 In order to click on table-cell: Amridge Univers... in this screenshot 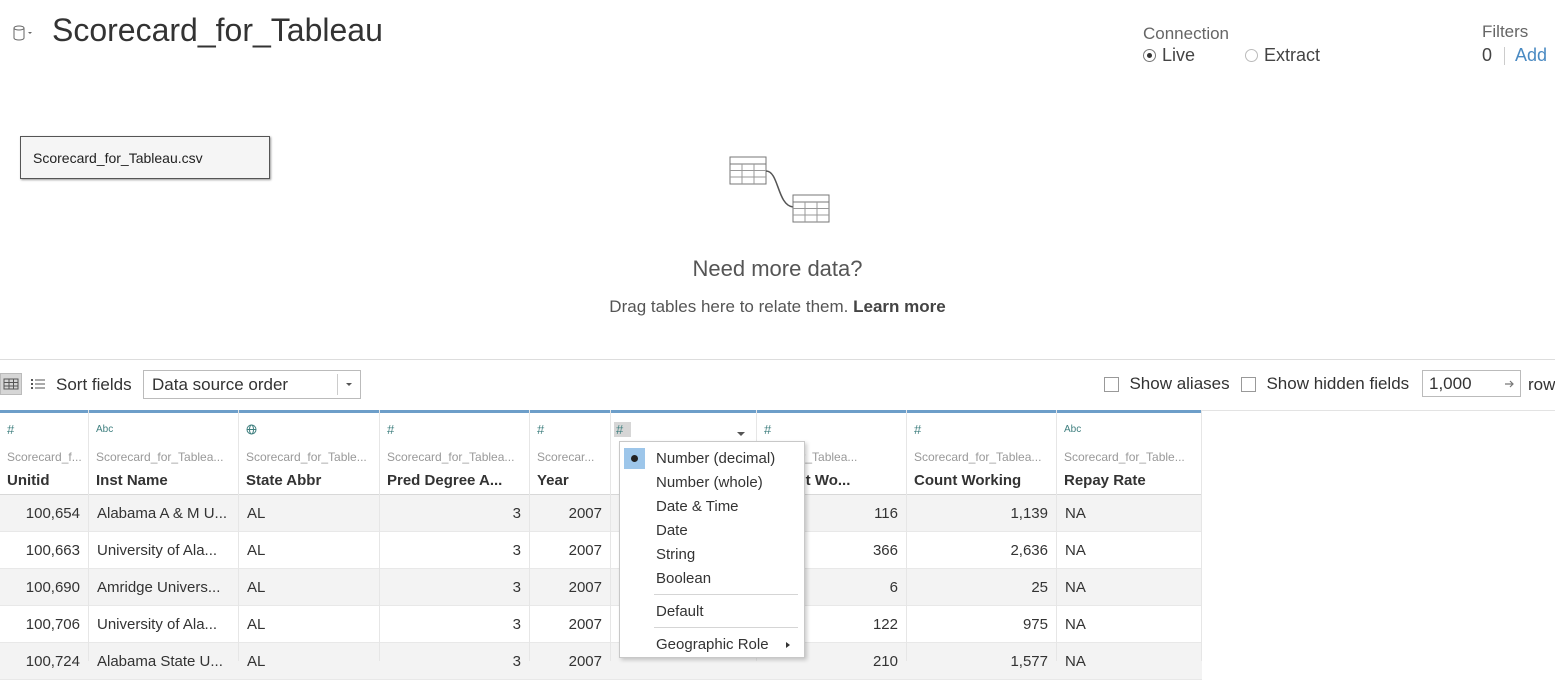, I will do `click(159, 587)`.